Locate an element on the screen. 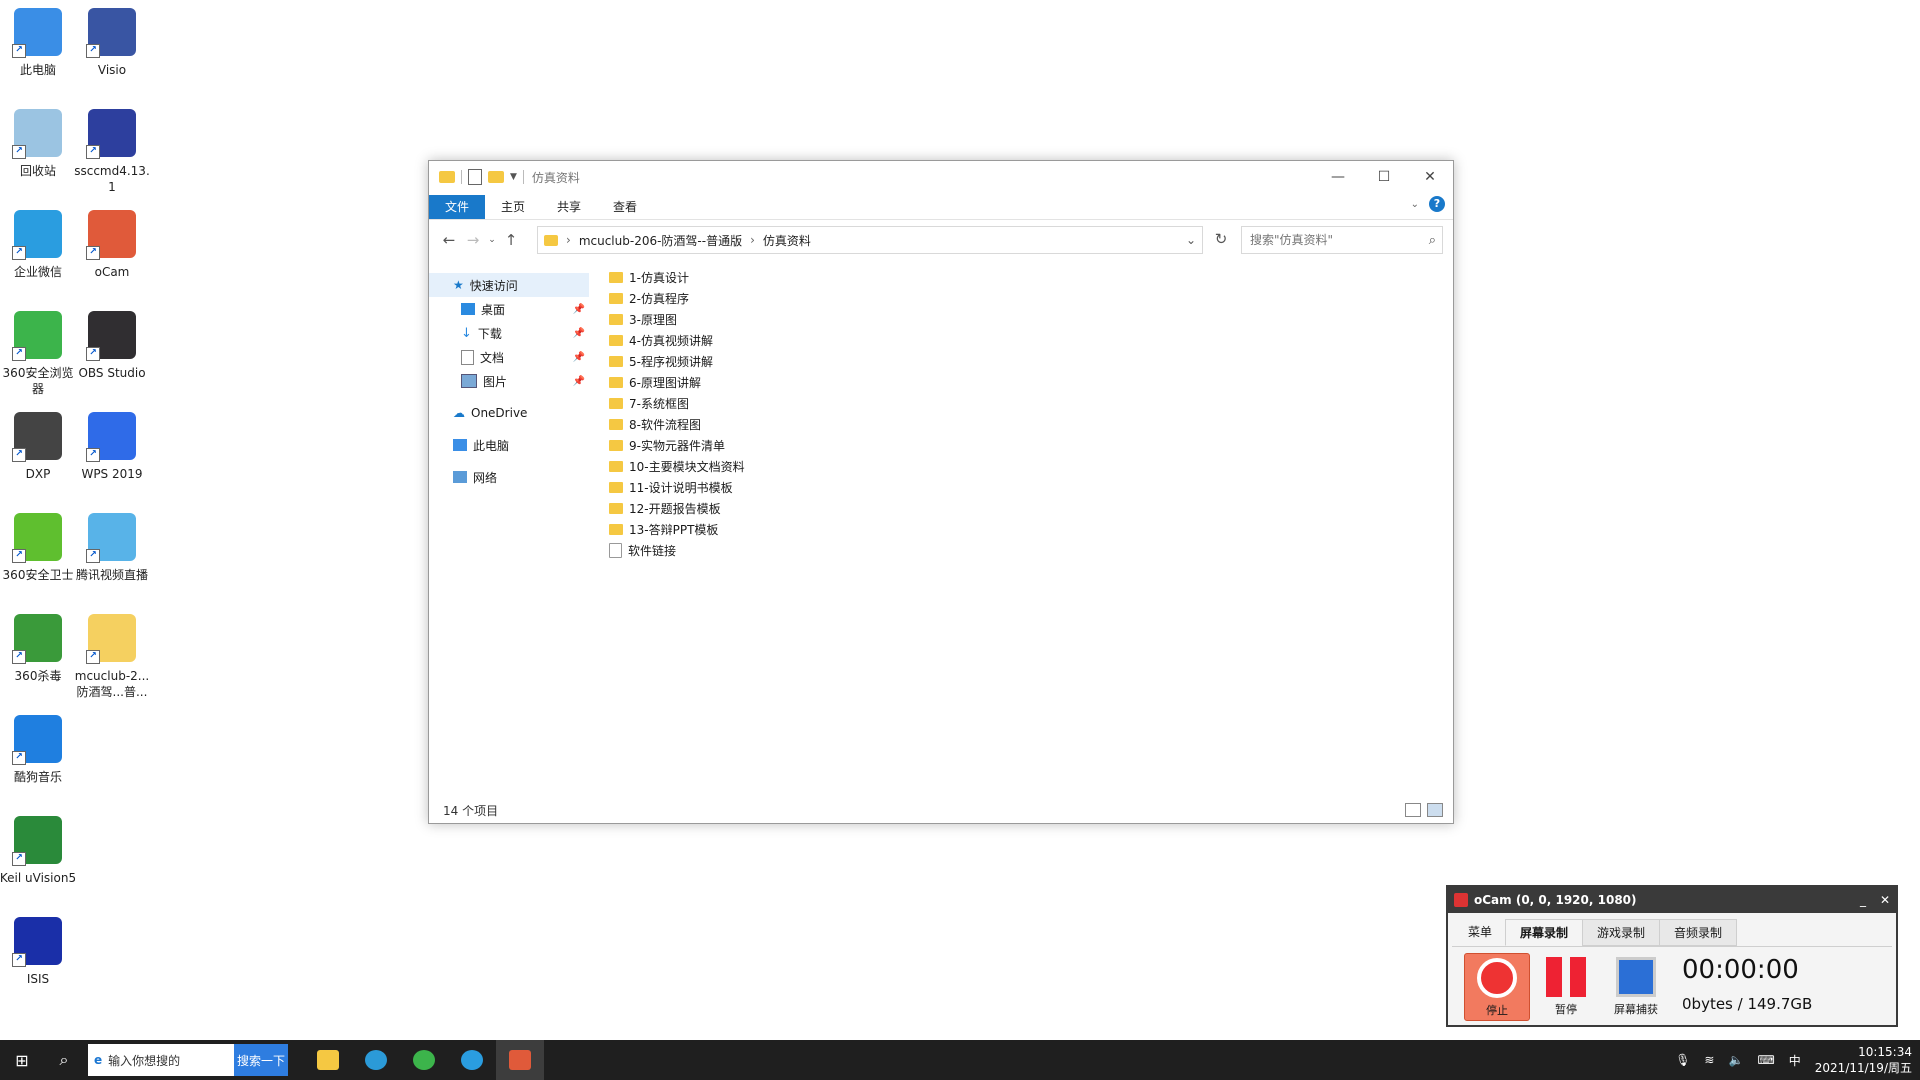 Image resolution: width=1920 pixels, height=1080 pixels. desktop-shortcut: ↗ WPS 2019 is located at coordinates (112, 447).